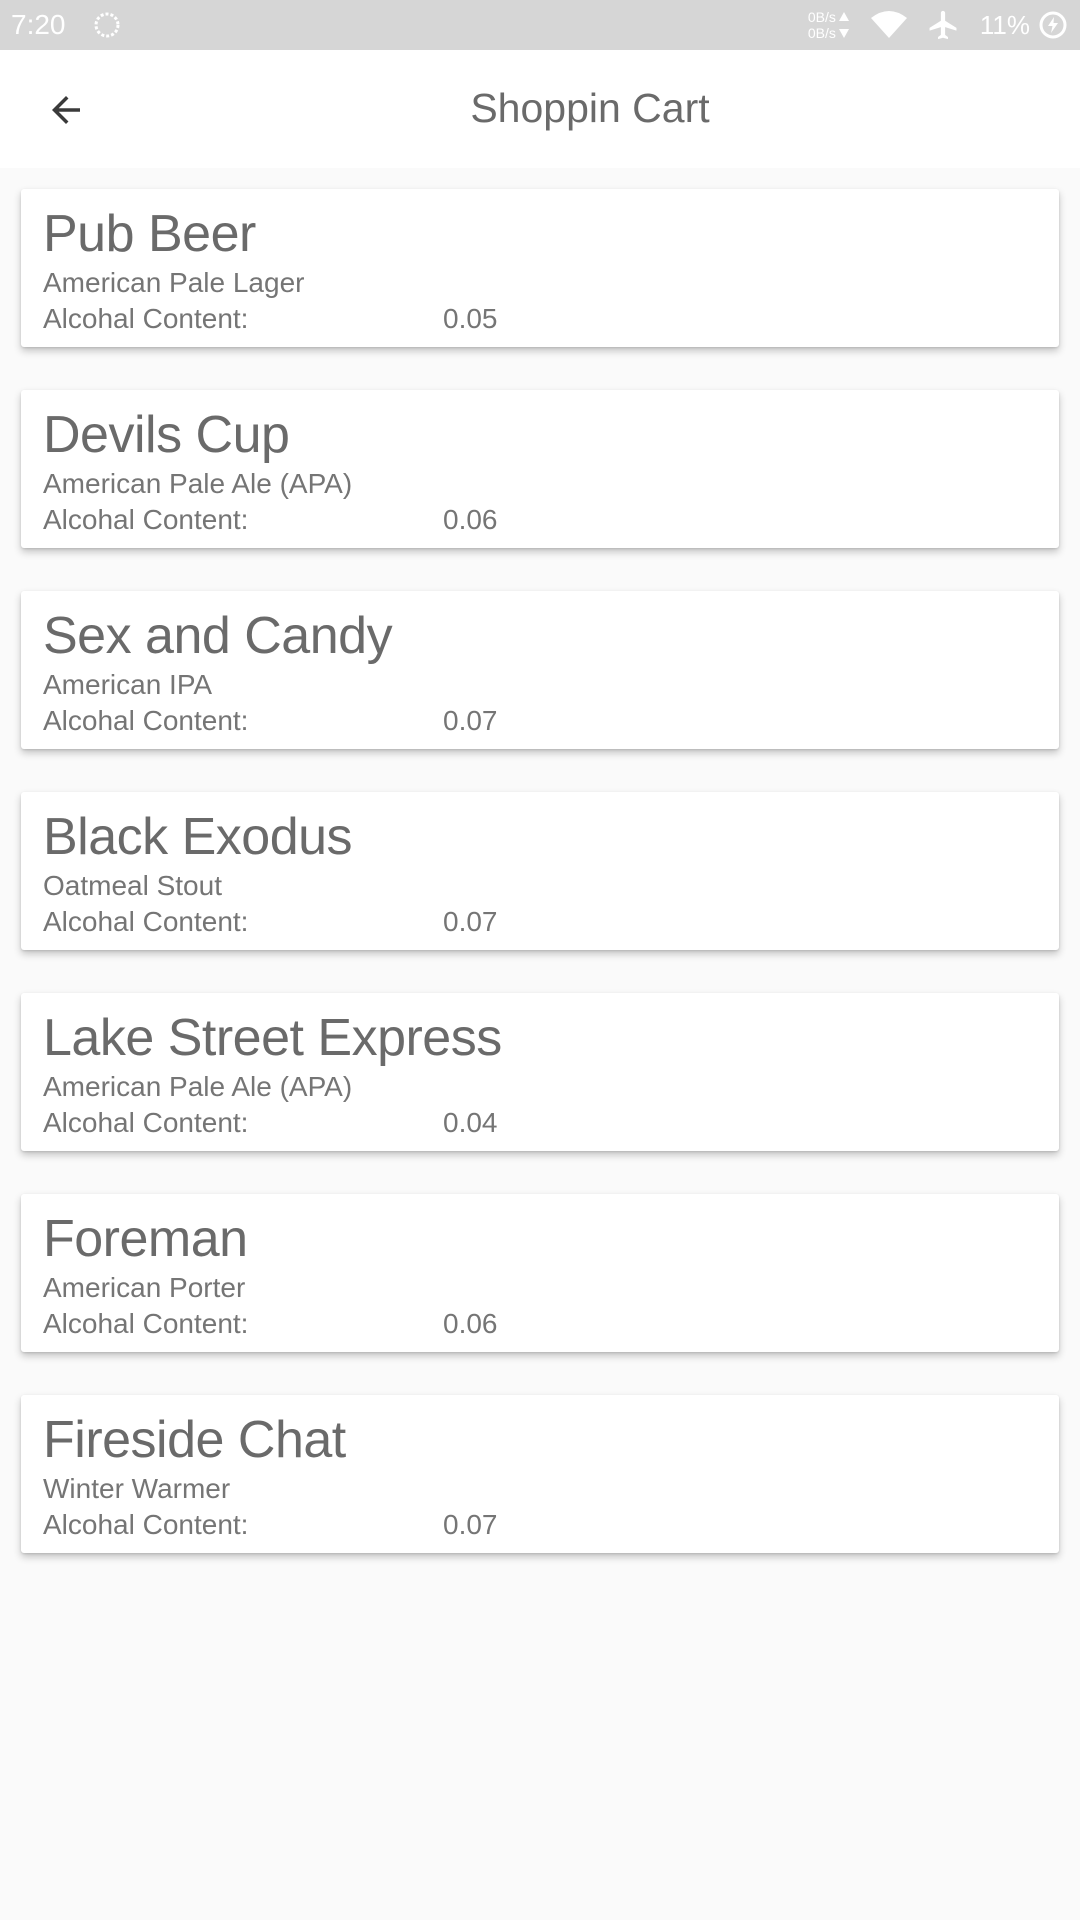 Image resolution: width=1080 pixels, height=1920 pixels. I want to click on page-title: Shoppin Cart, so click(590, 108).